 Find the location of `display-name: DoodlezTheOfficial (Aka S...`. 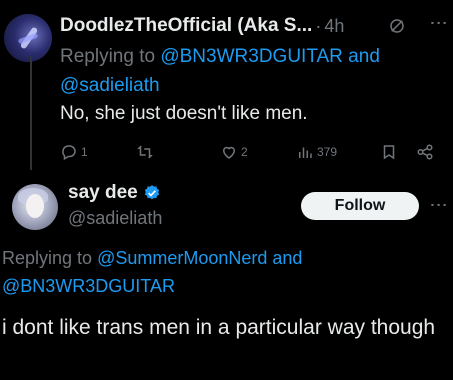

display-name: DoodlezTheOfficial (Aka S... is located at coordinates (186, 26).